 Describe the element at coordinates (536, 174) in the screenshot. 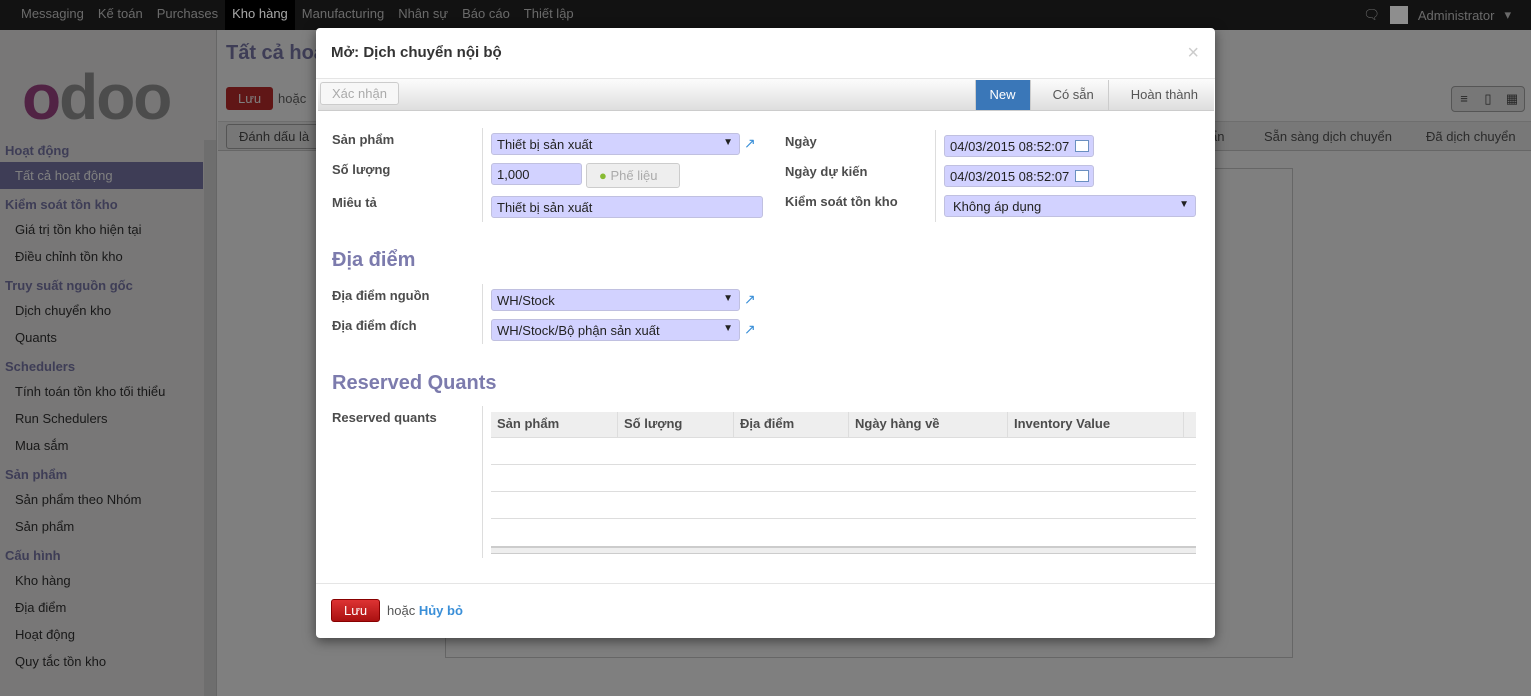

I see `quantity-input: 1,000` at that location.